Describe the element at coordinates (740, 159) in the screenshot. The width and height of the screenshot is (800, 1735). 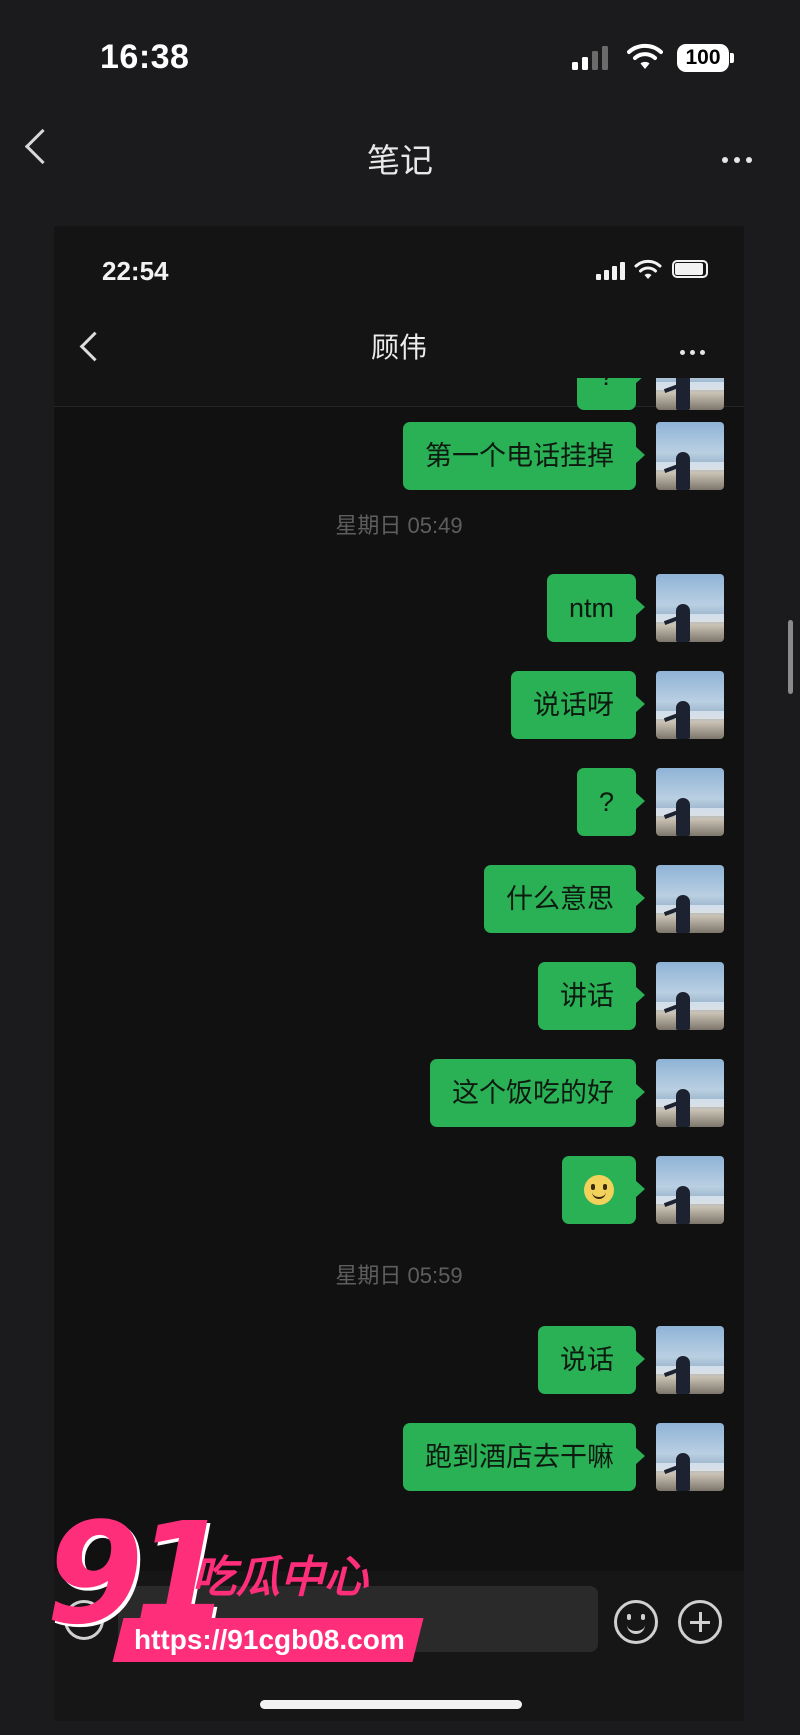
I see `more-options-icon` at that location.